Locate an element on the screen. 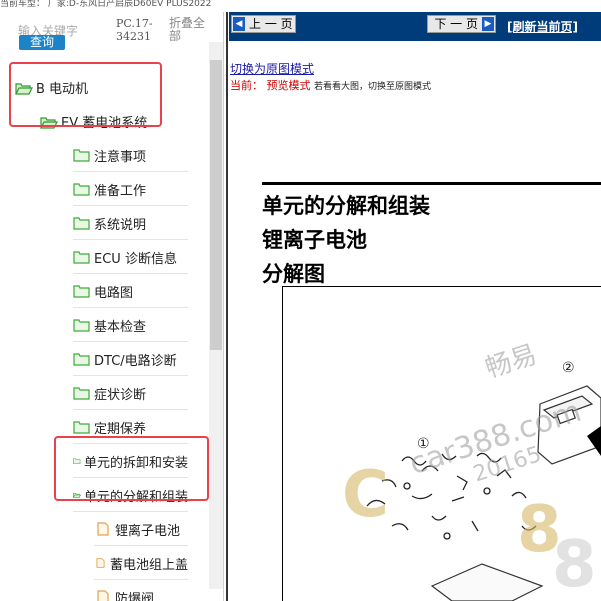 The height and width of the screenshot is (601, 601). tree-item: 基本检查 is located at coordinates (130, 325).